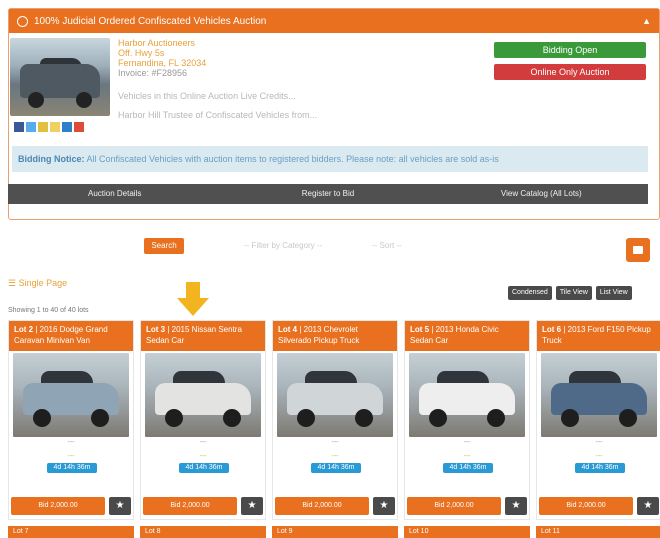  I want to click on auction-vehicle-photo, so click(60, 77).